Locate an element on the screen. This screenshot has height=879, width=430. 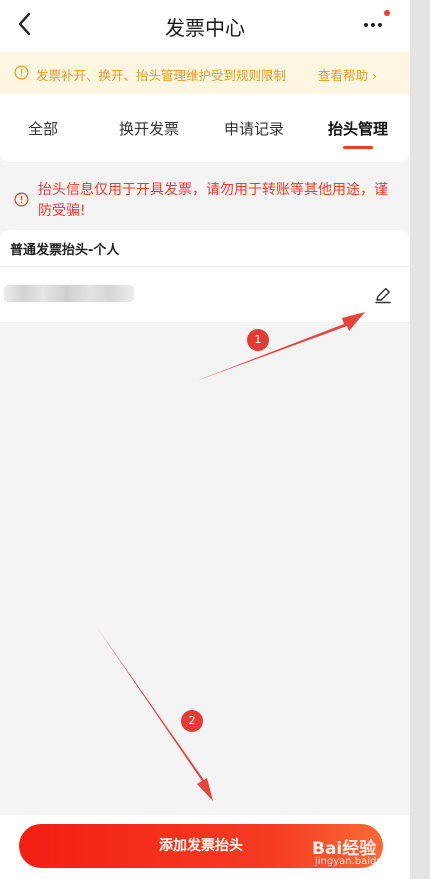
tab-all: 全部 is located at coordinates (43, 128).